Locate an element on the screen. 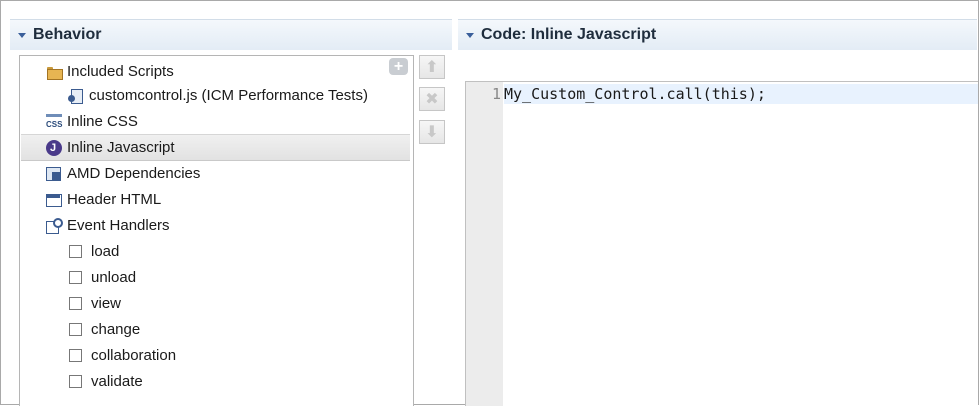  move-up-button: ⬆ is located at coordinates (432, 67).